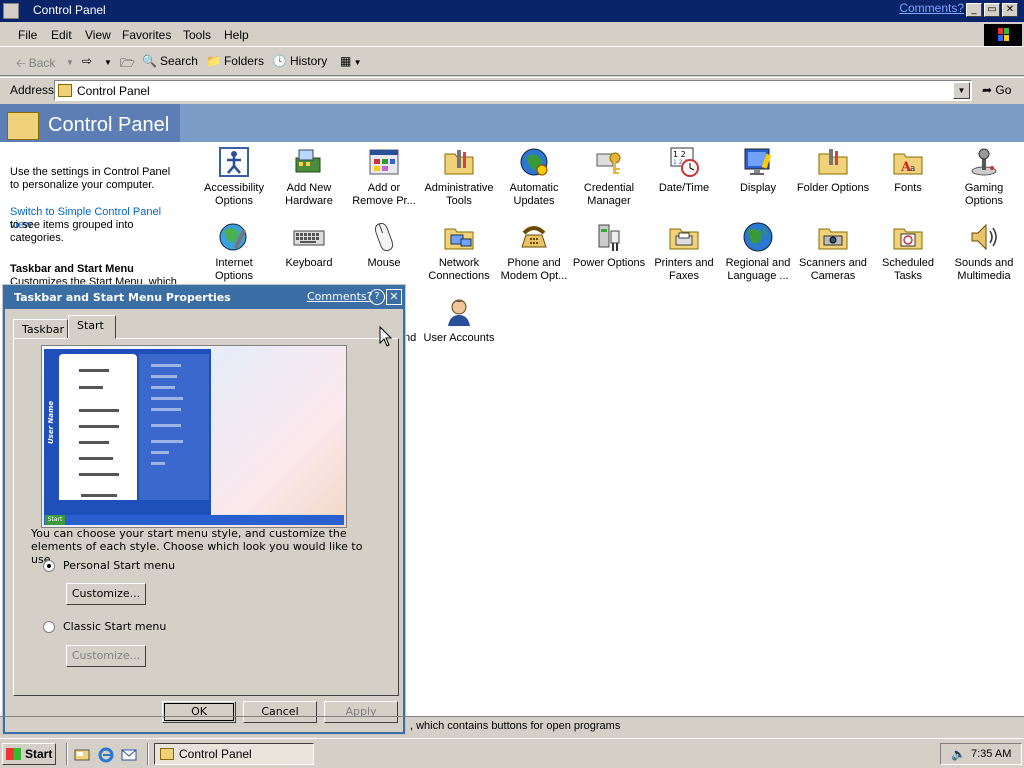 Image resolution: width=1024 pixels, height=768 pixels. Describe the element at coordinates (609, 245) in the screenshot. I see `cp-item-power-options: Power Options` at that location.